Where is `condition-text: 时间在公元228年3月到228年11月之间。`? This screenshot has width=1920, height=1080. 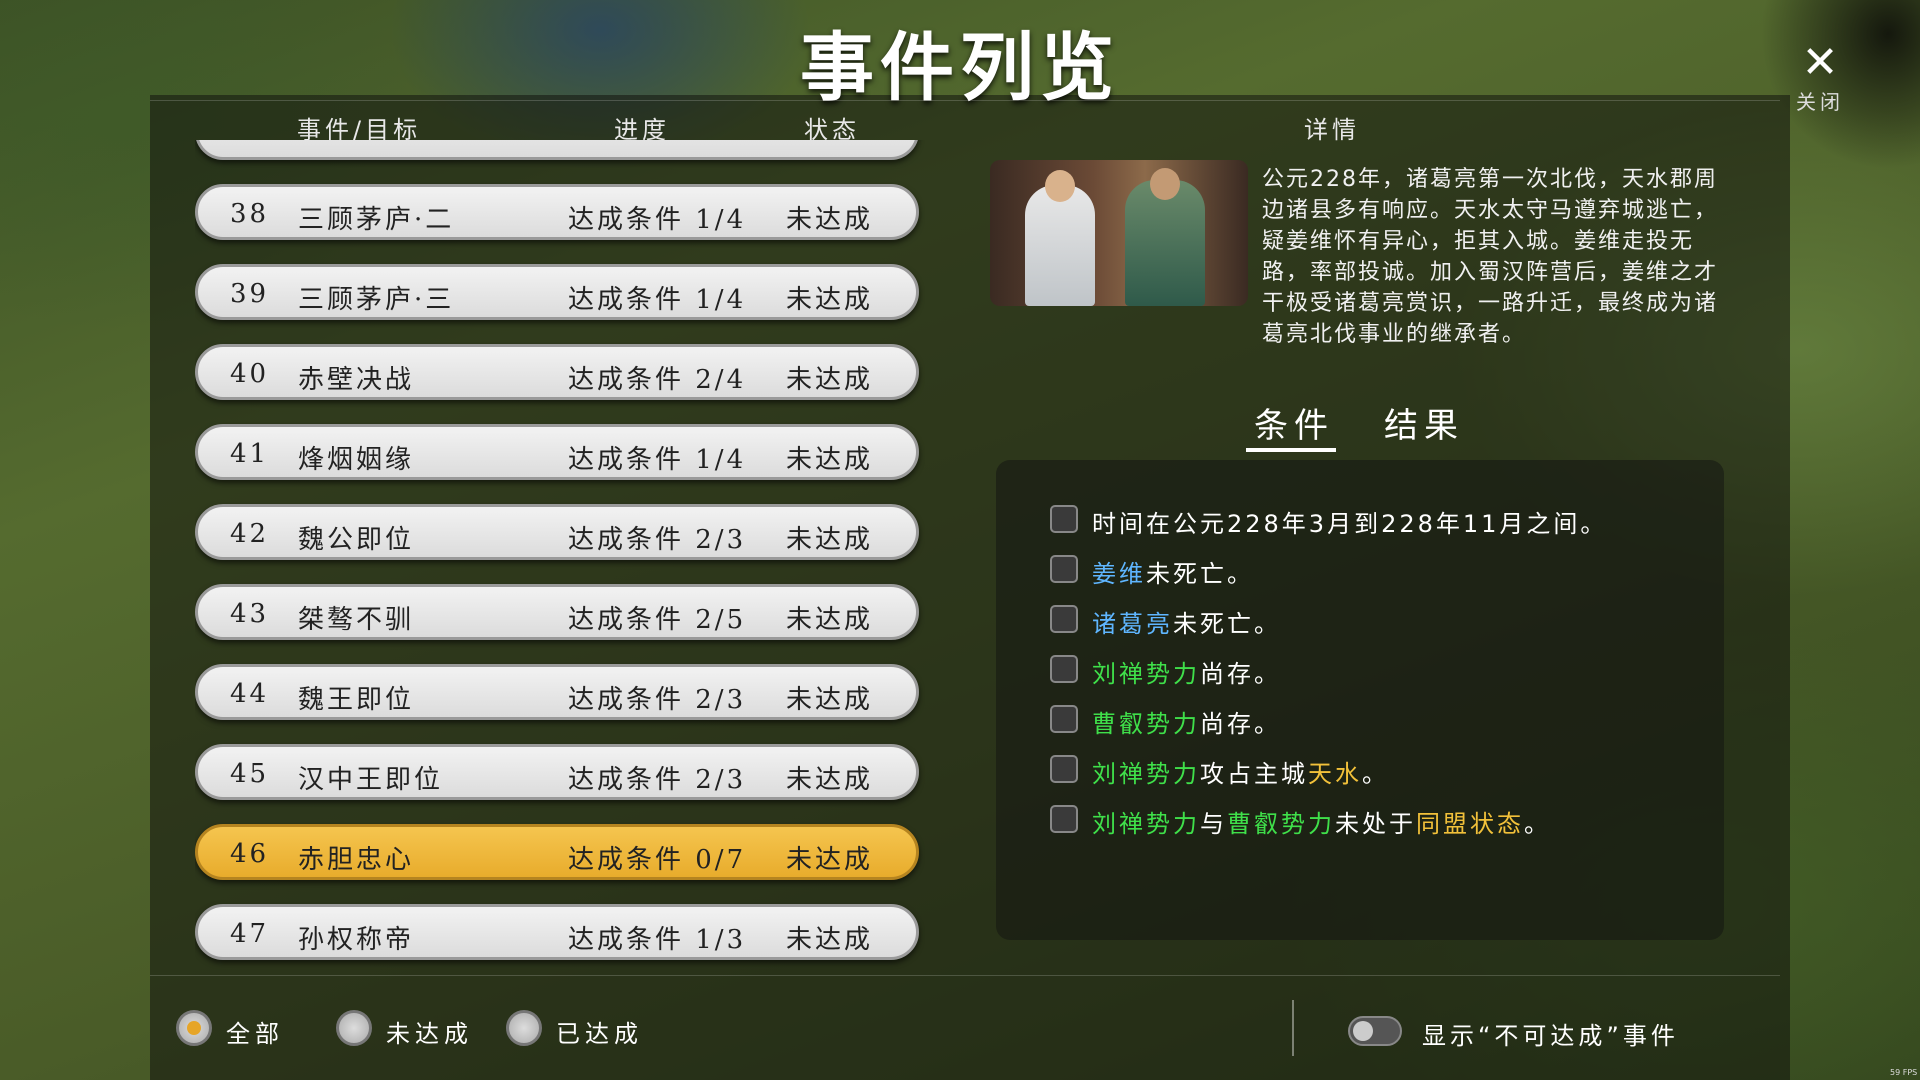 condition-text: 时间在公元228年3月到228年11月之间。 is located at coordinates (1349, 521).